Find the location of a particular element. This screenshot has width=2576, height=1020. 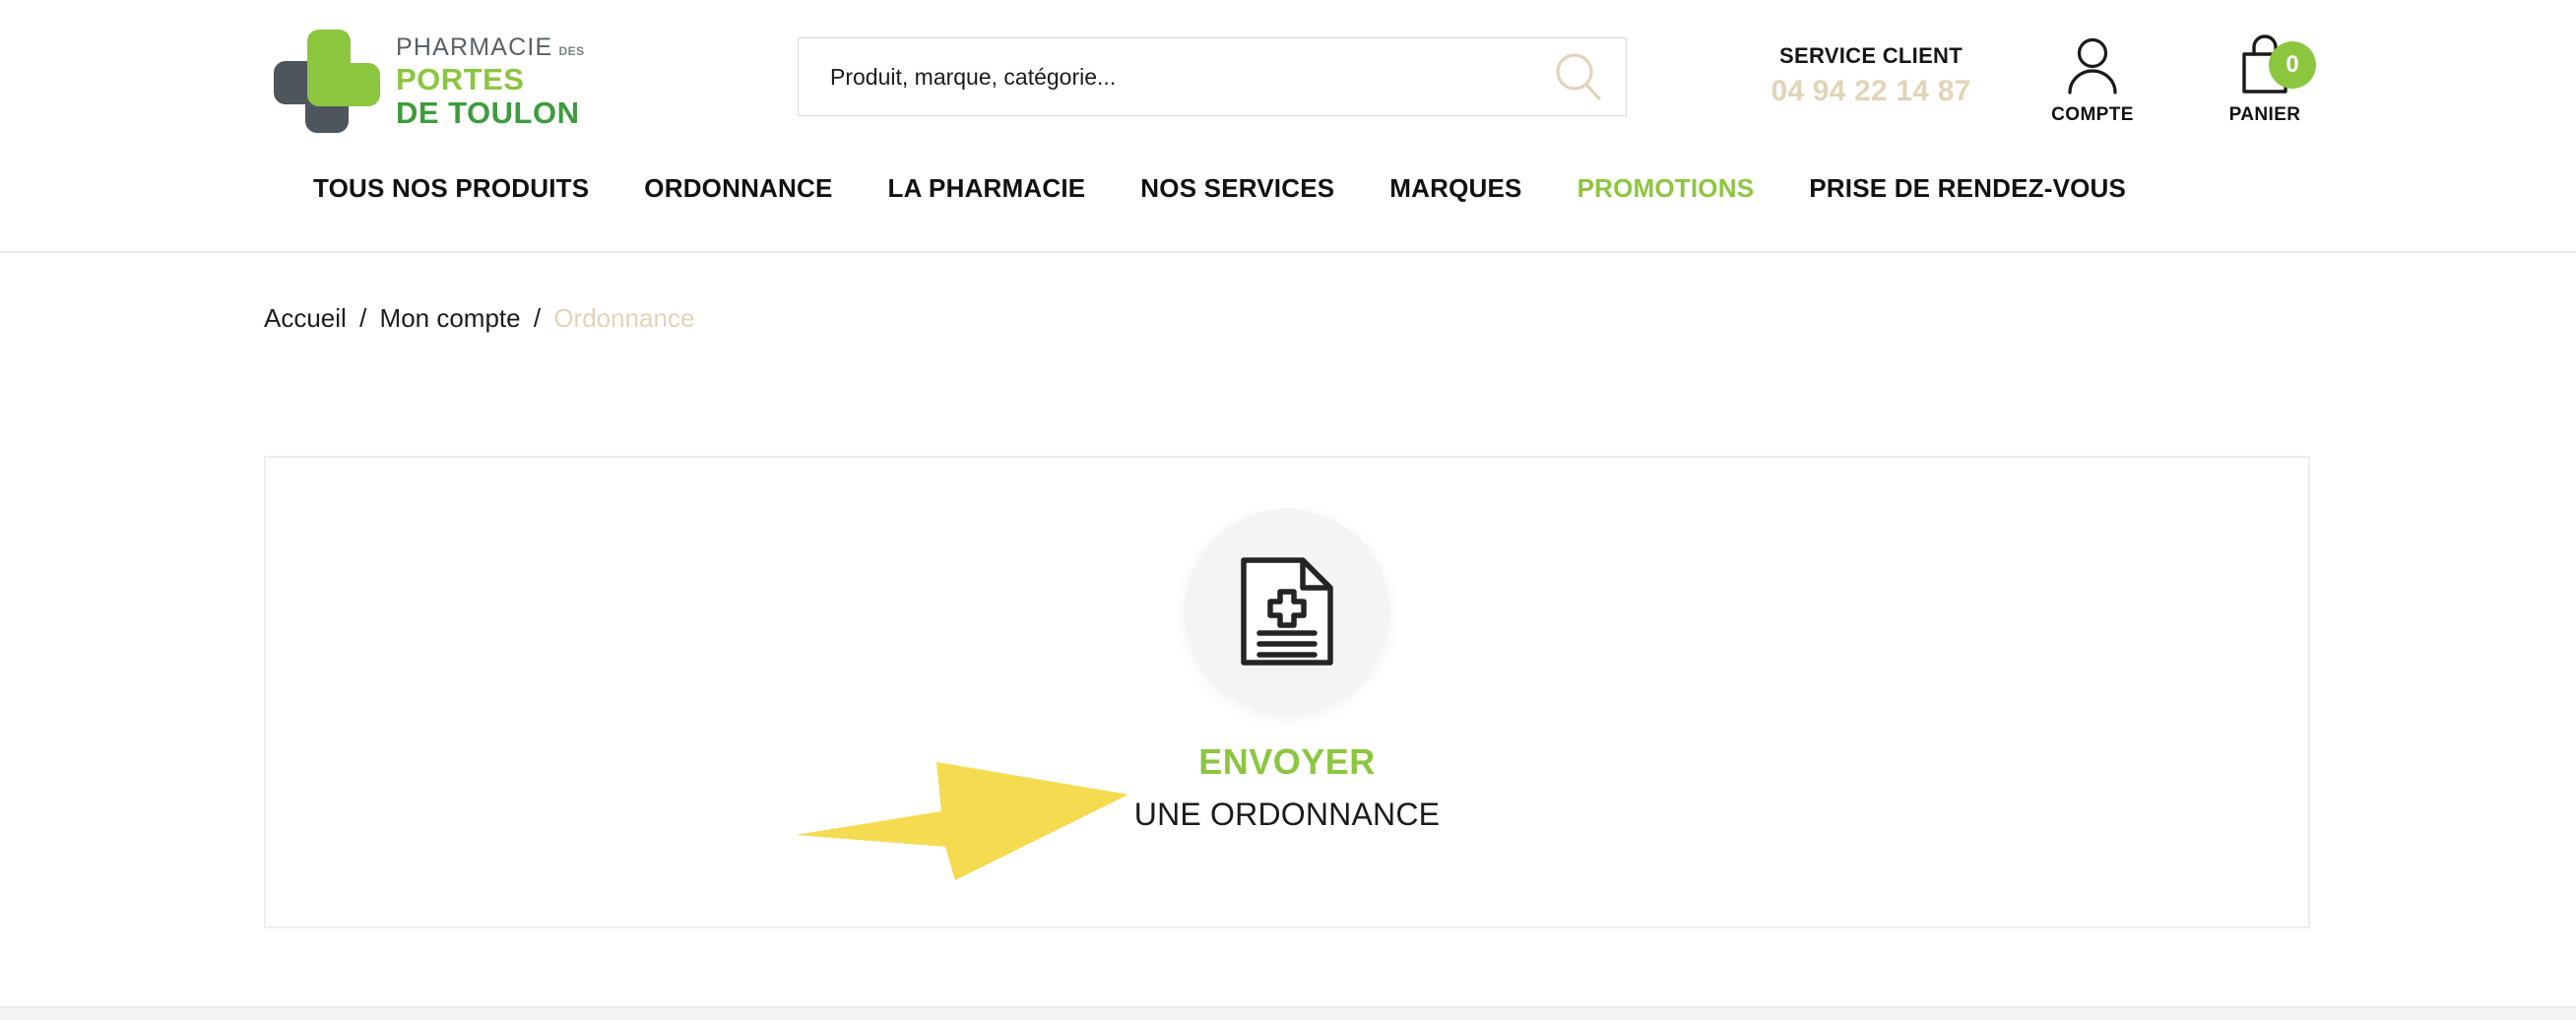

prescription-document-icon is located at coordinates (1287, 611).